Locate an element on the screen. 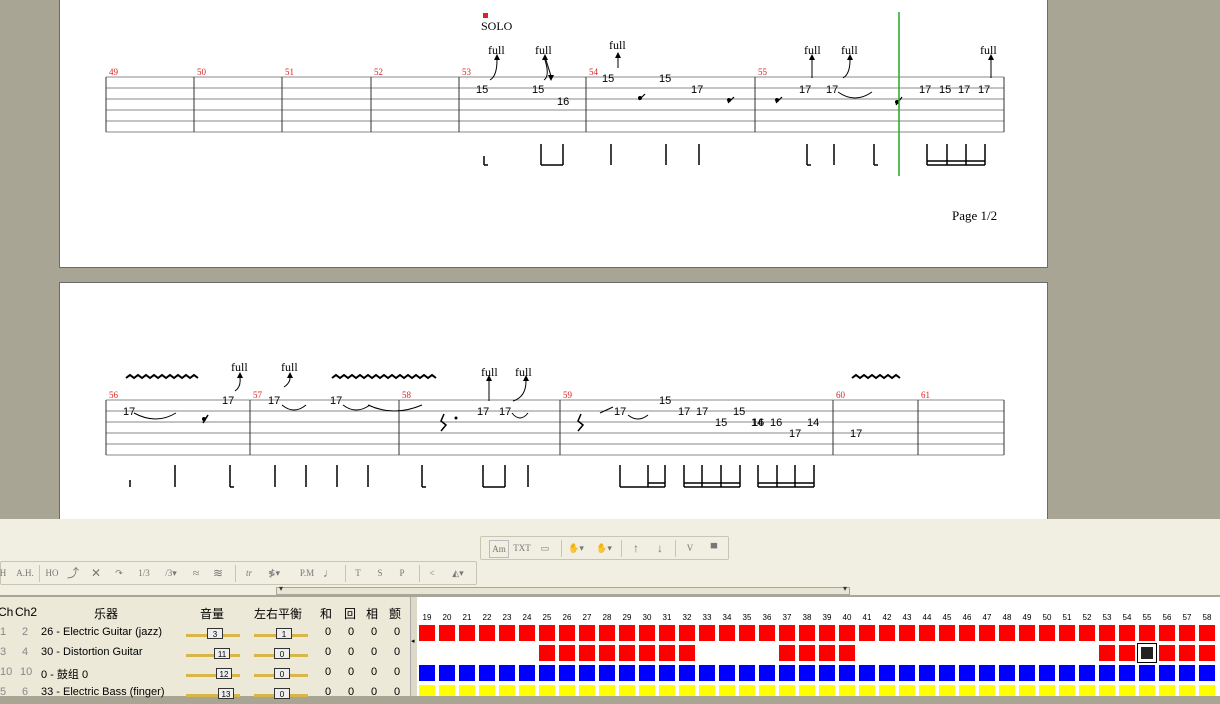 The width and height of the screenshot is (1220, 704). arrow-down-icon: ↓ is located at coordinates (660, 548).